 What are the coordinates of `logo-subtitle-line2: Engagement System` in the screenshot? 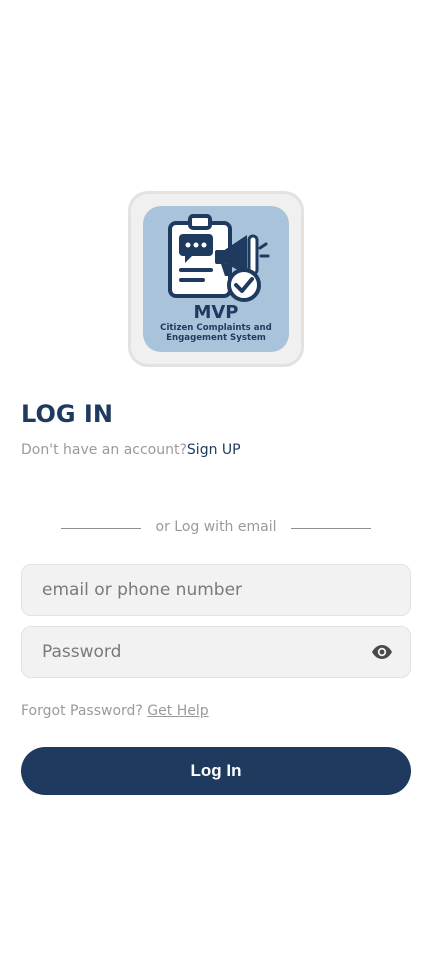 It's located at (216, 338).